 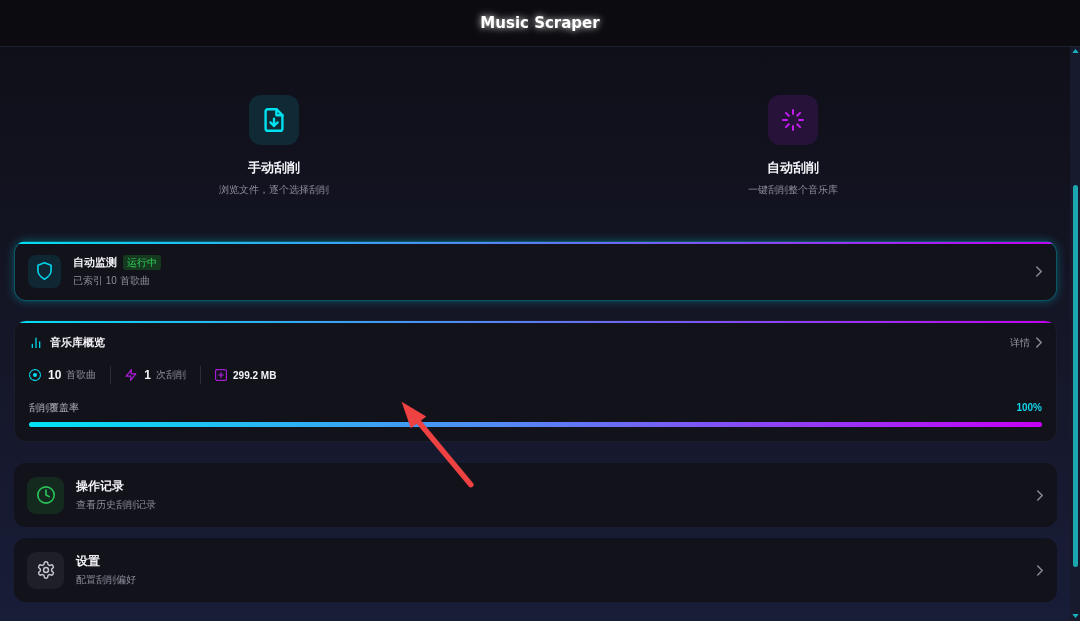 I want to click on card-title: 自动监测, so click(x=95, y=262).